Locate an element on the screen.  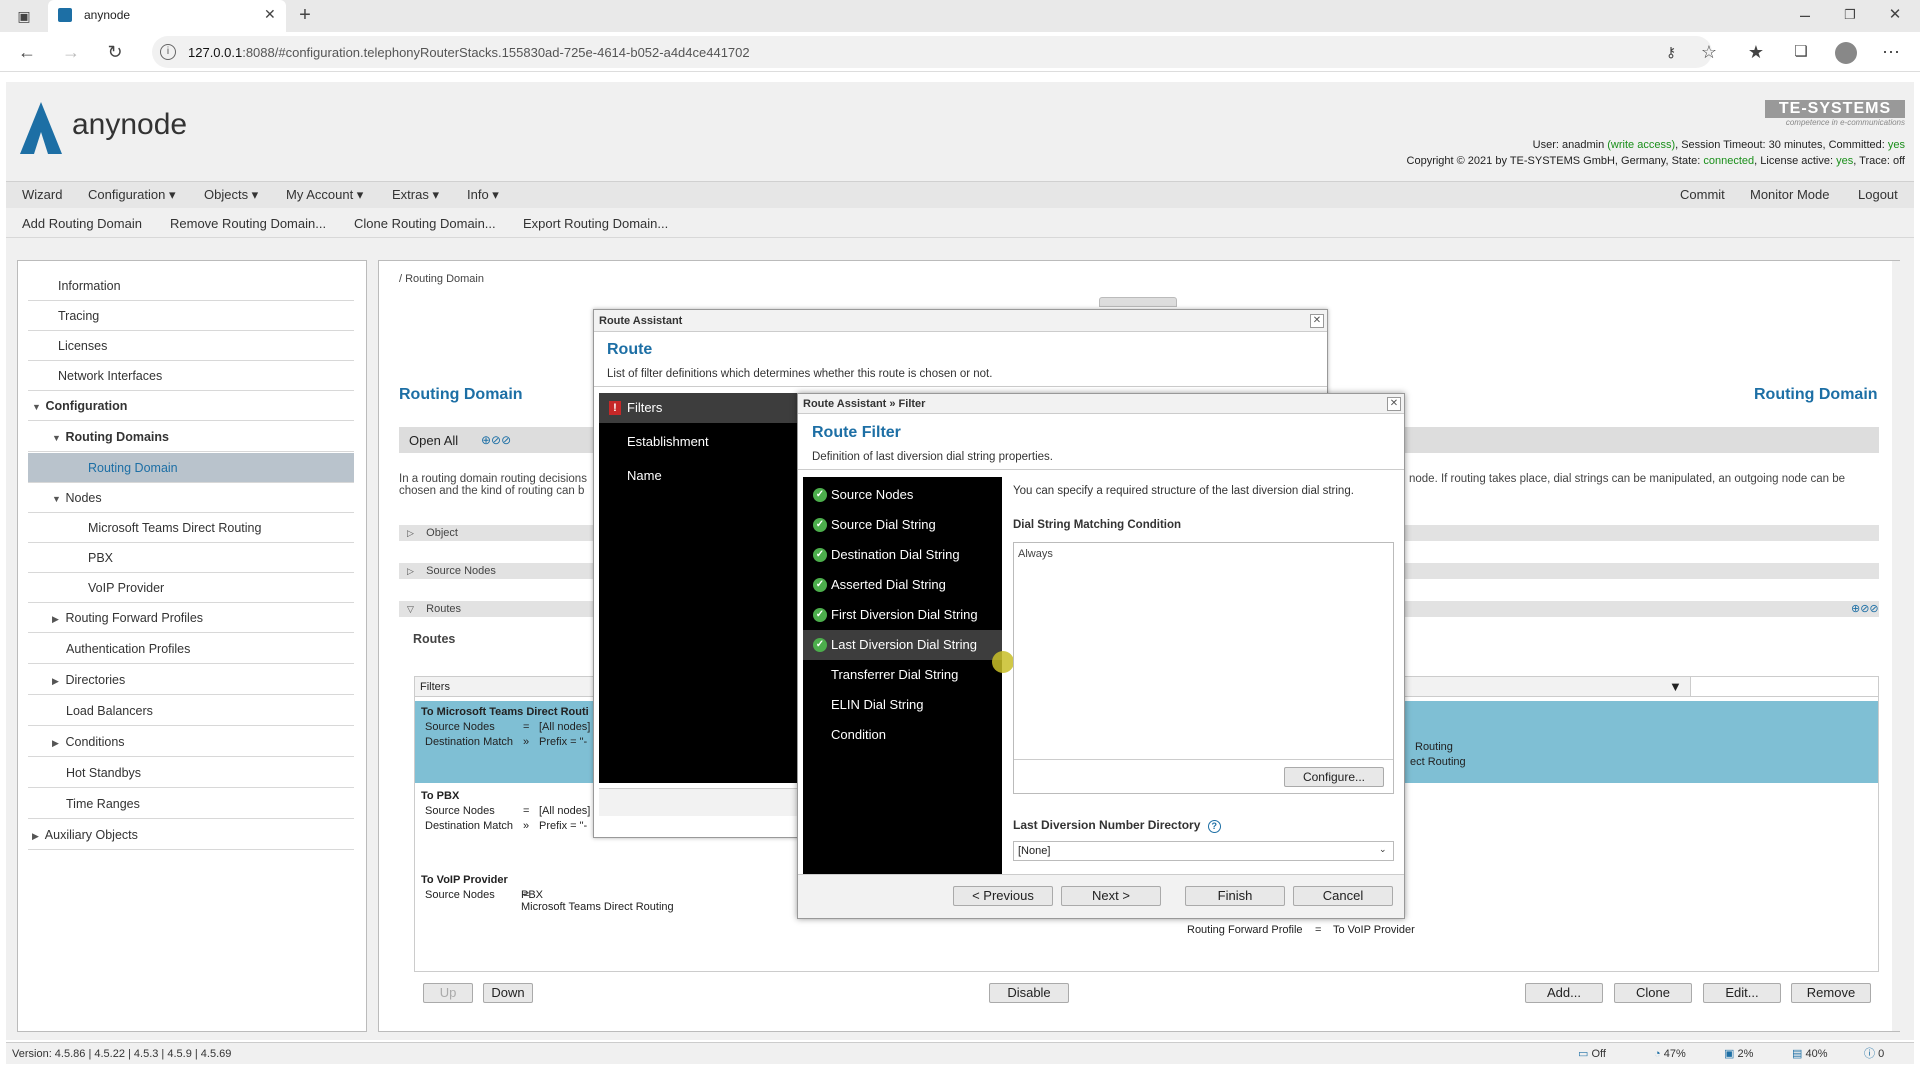
add-routing-domain-button: Add Routing Domain is located at coordinates (82, 223).